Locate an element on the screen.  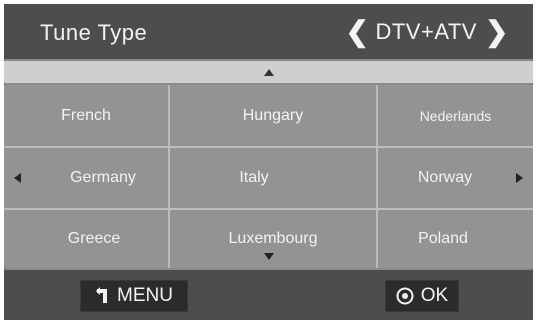
country-option: Greece is located at coordinates (94, 239).